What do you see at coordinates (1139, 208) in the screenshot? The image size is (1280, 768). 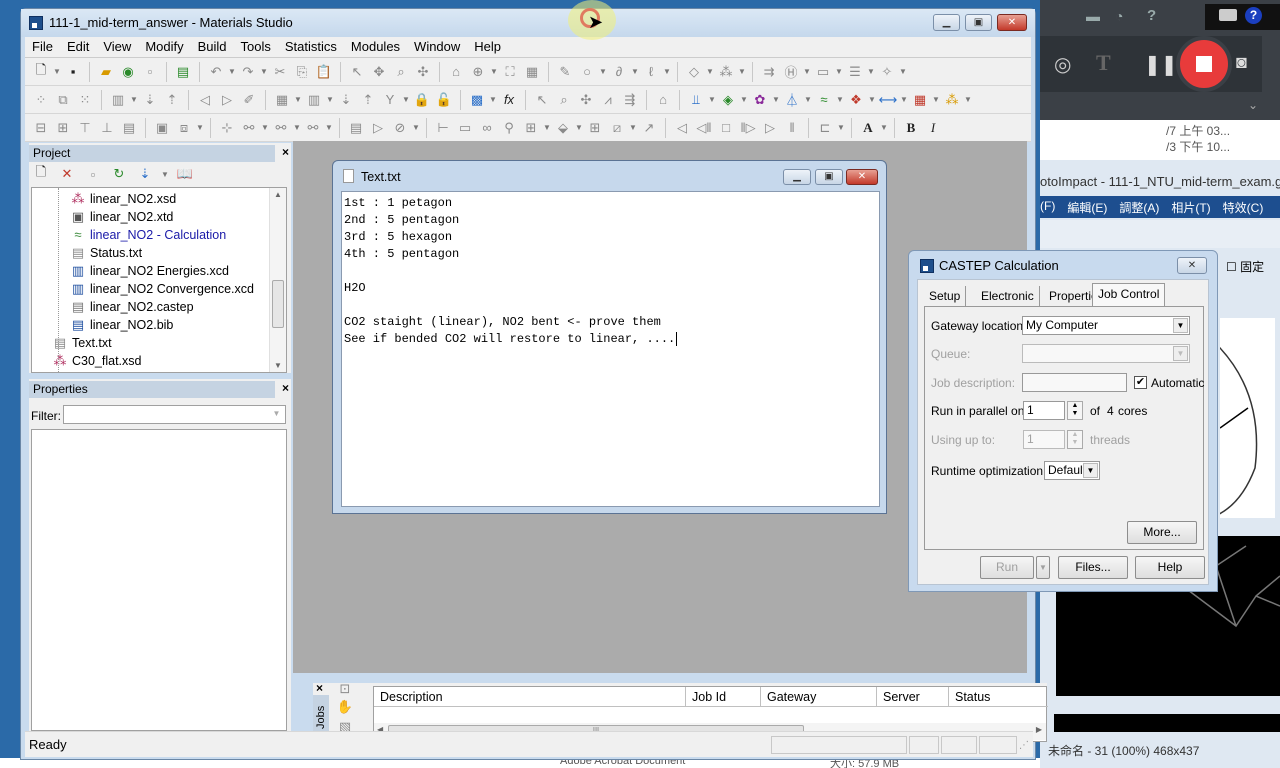 I see `menu-adjust: 調整(A)` at bounding box center [1139, 208].